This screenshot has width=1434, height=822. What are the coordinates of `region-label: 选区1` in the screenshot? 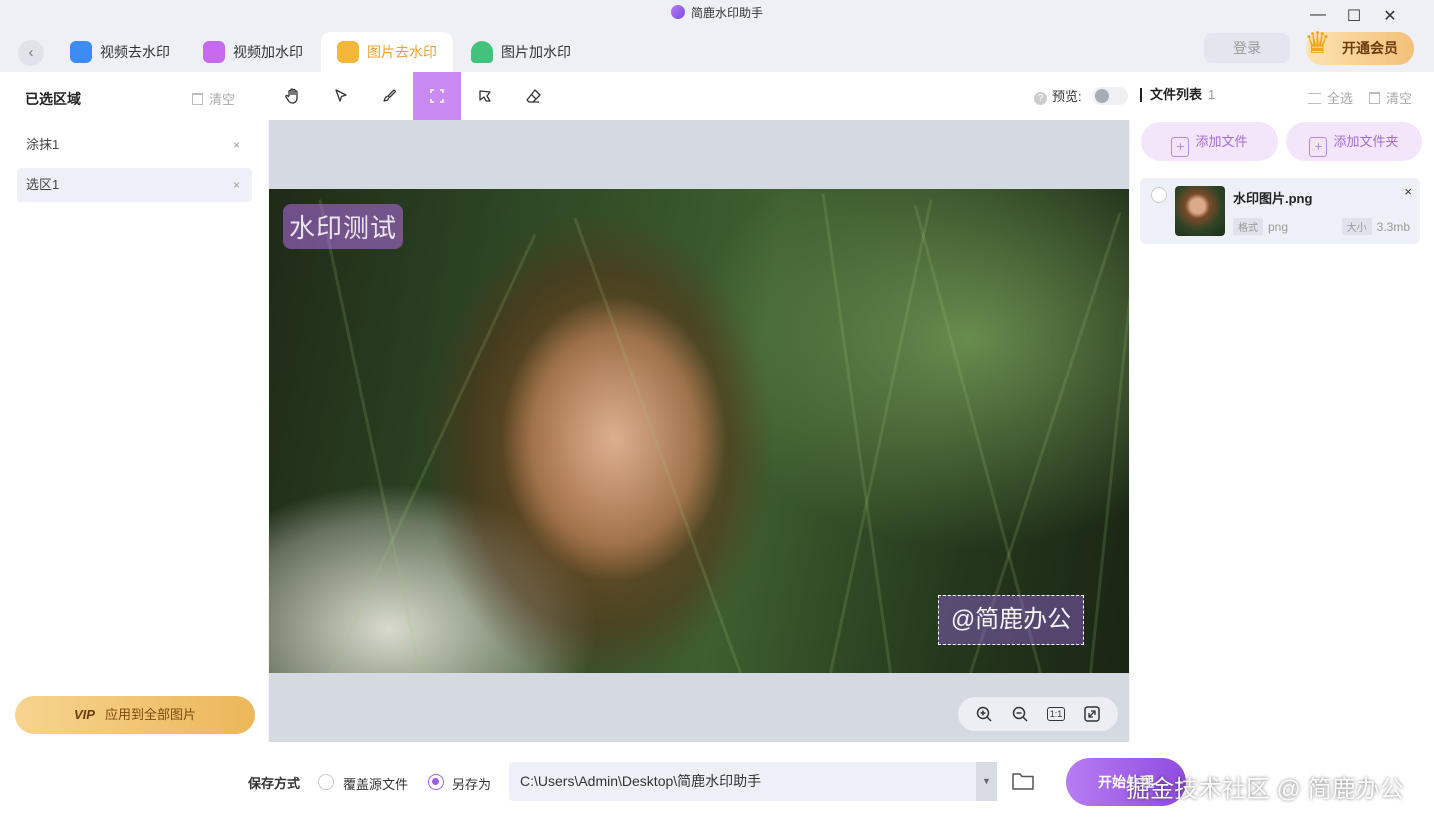 It's located at (43, 184).